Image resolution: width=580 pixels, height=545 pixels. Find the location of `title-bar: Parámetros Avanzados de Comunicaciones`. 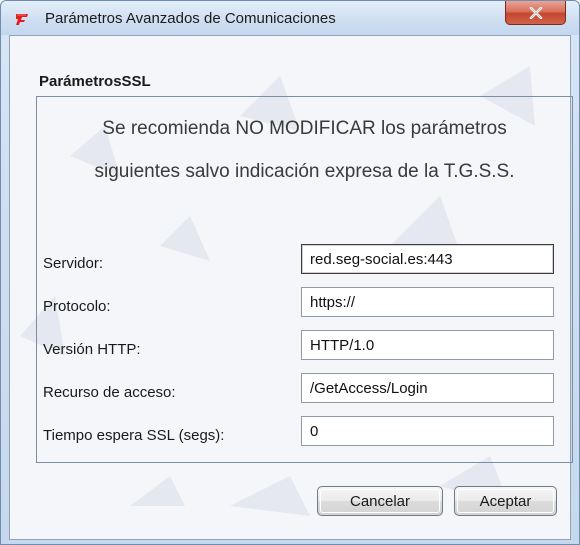

title-bar: Parámetros Avanzados de Comunicaciones is located at coordinates (290, 18).